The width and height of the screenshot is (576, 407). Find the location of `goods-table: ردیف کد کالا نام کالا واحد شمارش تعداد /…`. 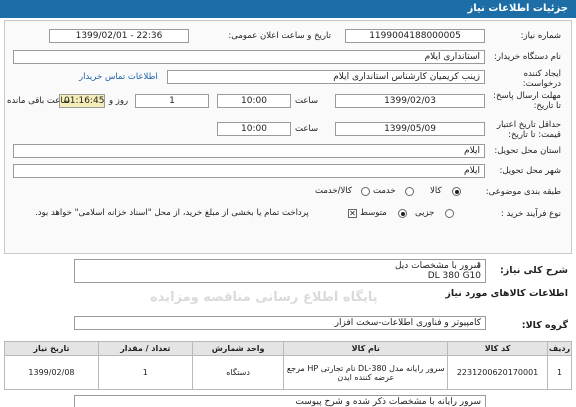

goods-table: ردیف کد کالا نام کالا واحد شمارش تعداد /… is located at coordinates (288, 365).